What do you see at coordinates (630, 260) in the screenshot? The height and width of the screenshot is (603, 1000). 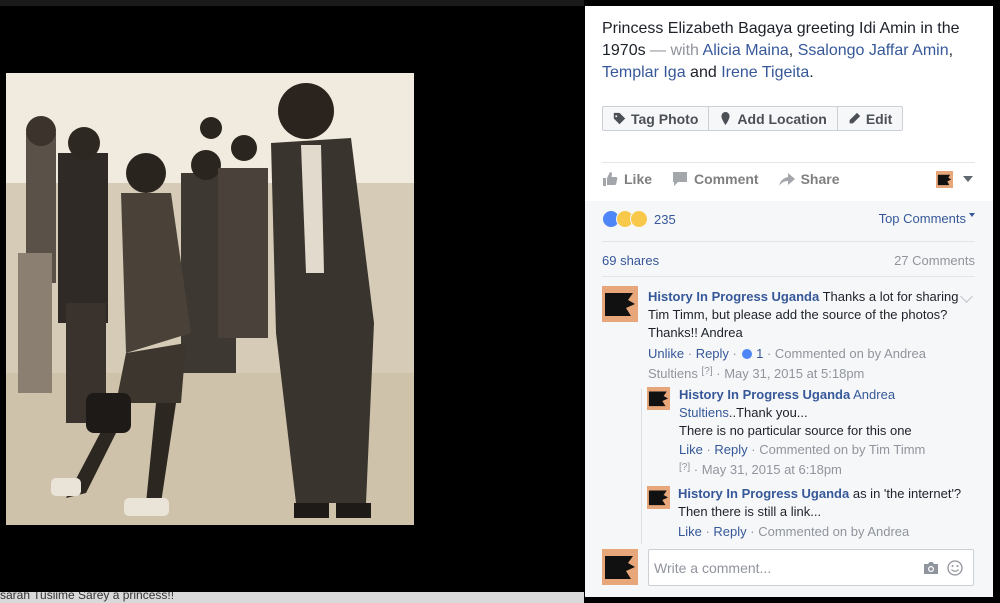 I see `shares-link: 69 shares` at bounding box center [630, 260].